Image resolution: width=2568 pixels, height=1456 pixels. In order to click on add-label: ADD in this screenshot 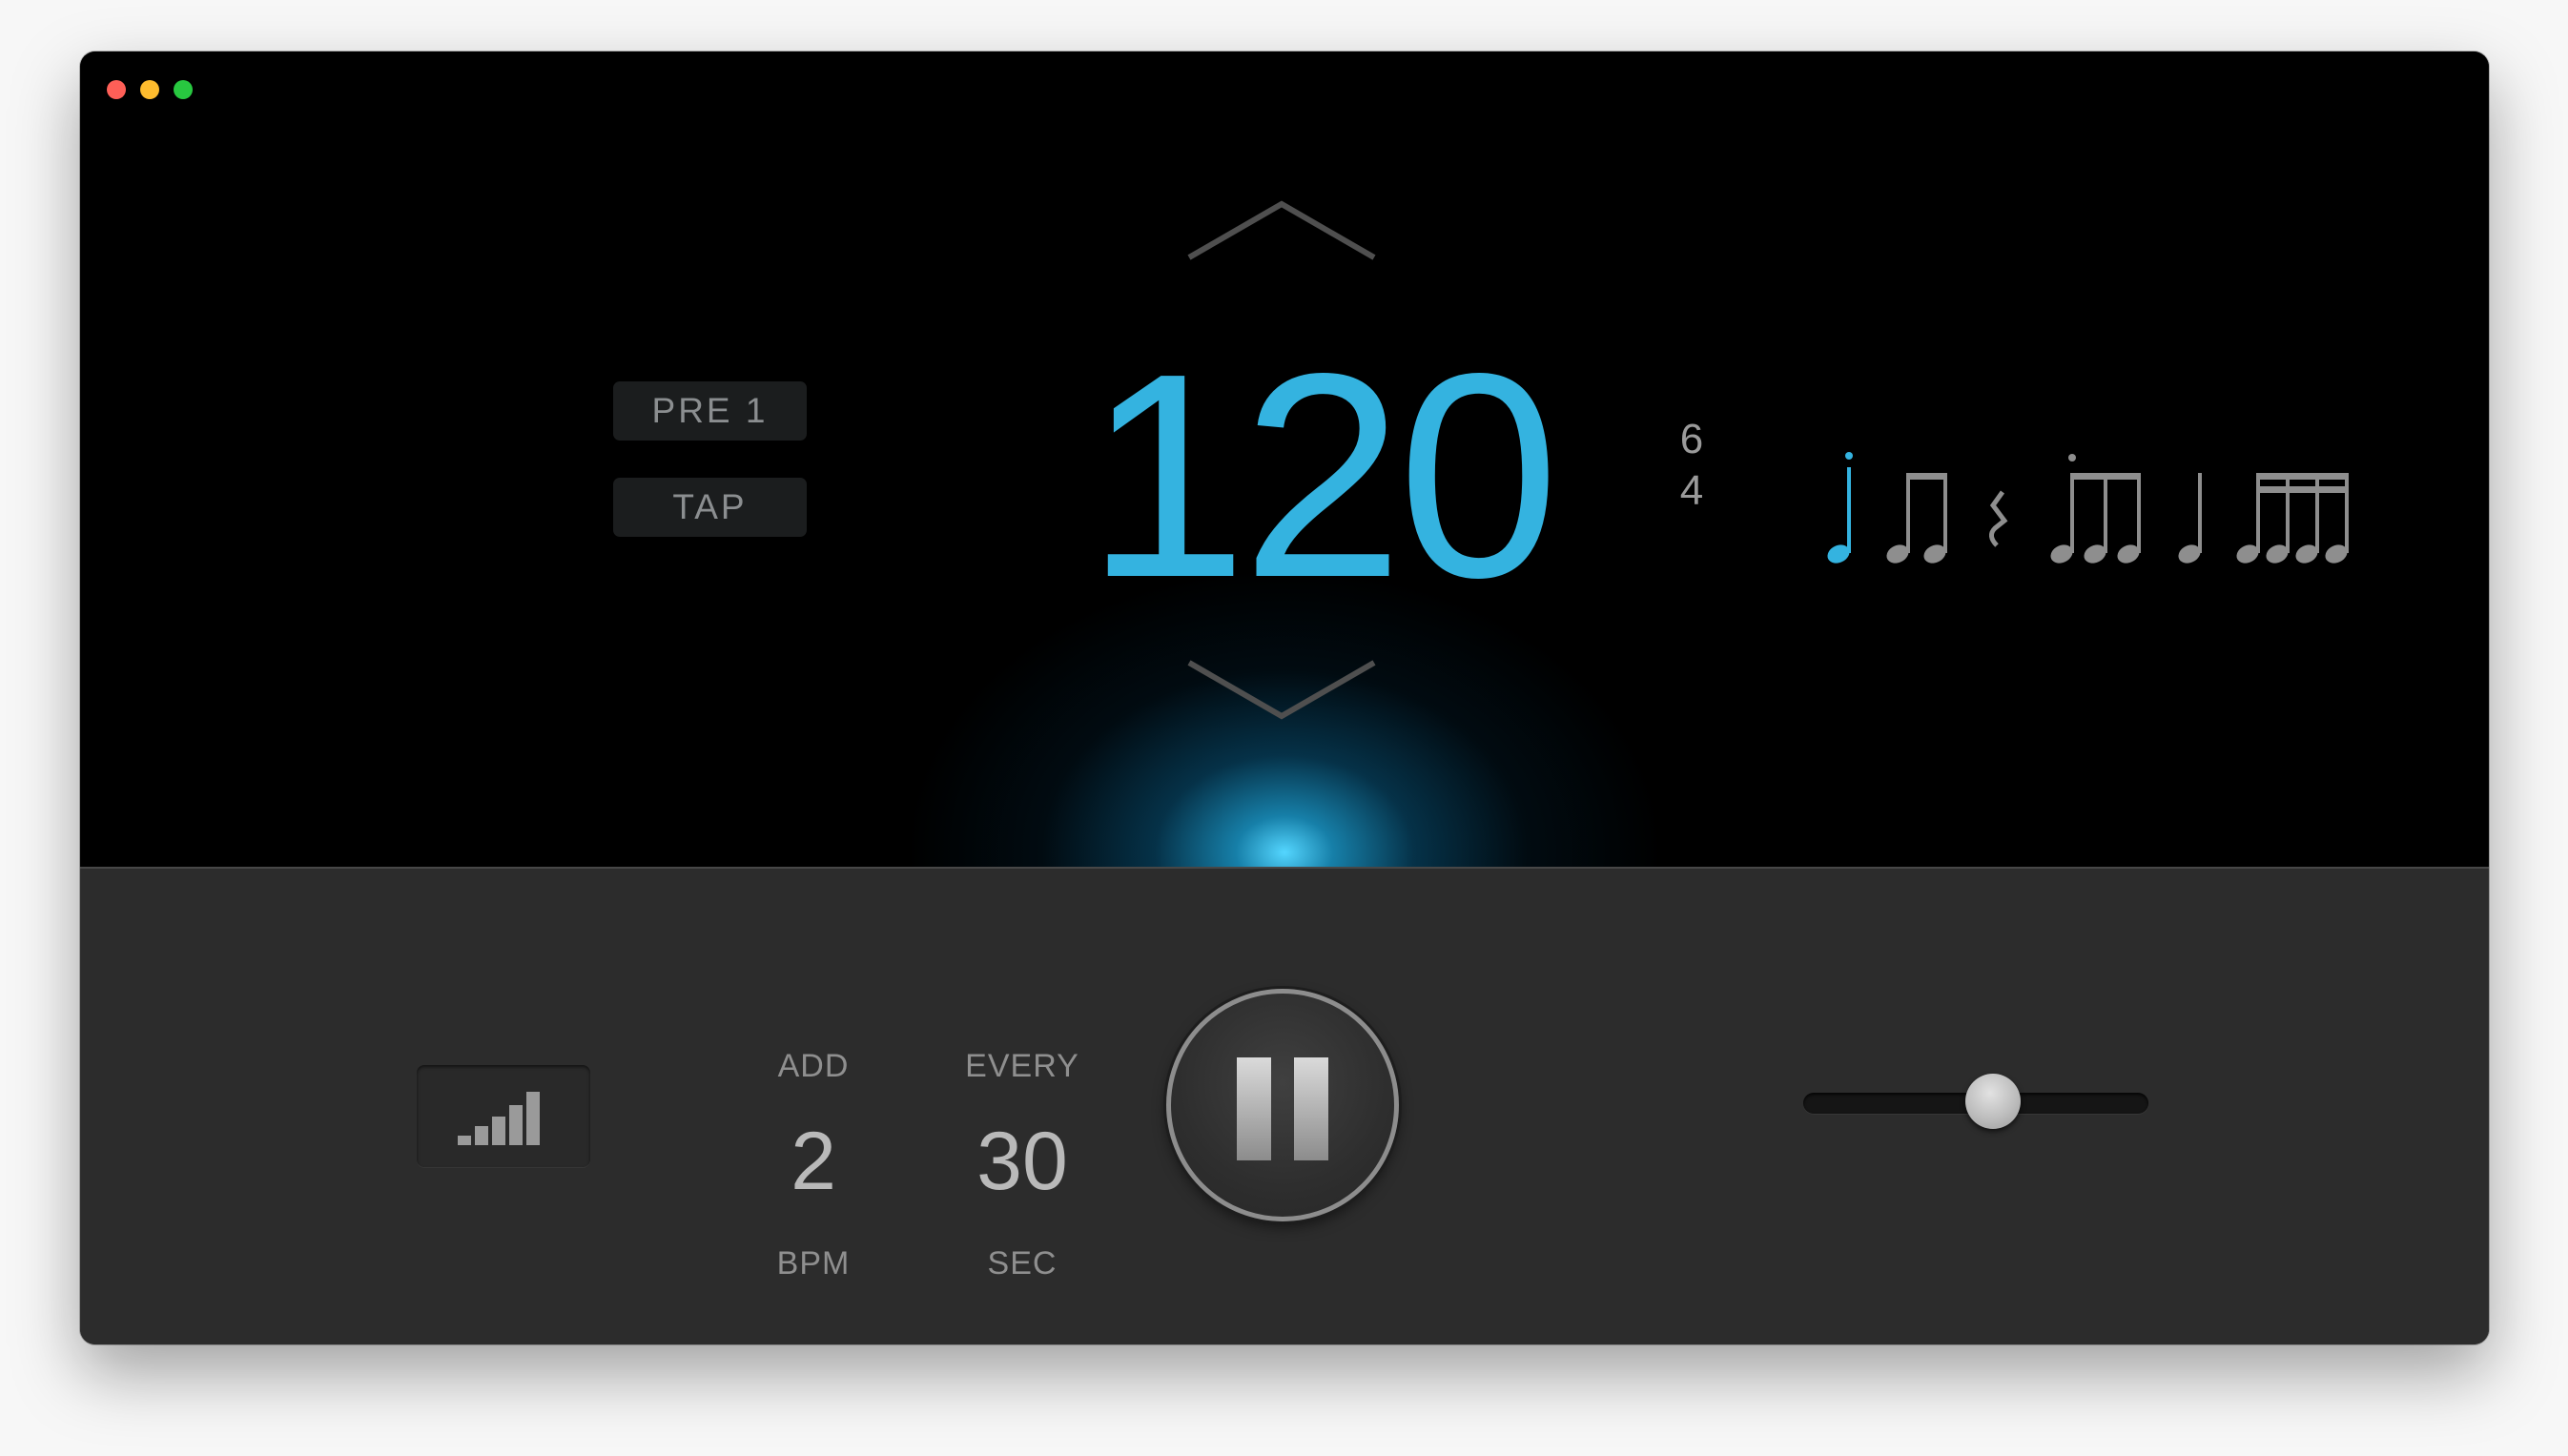, I will do `click(813, 1066)`.